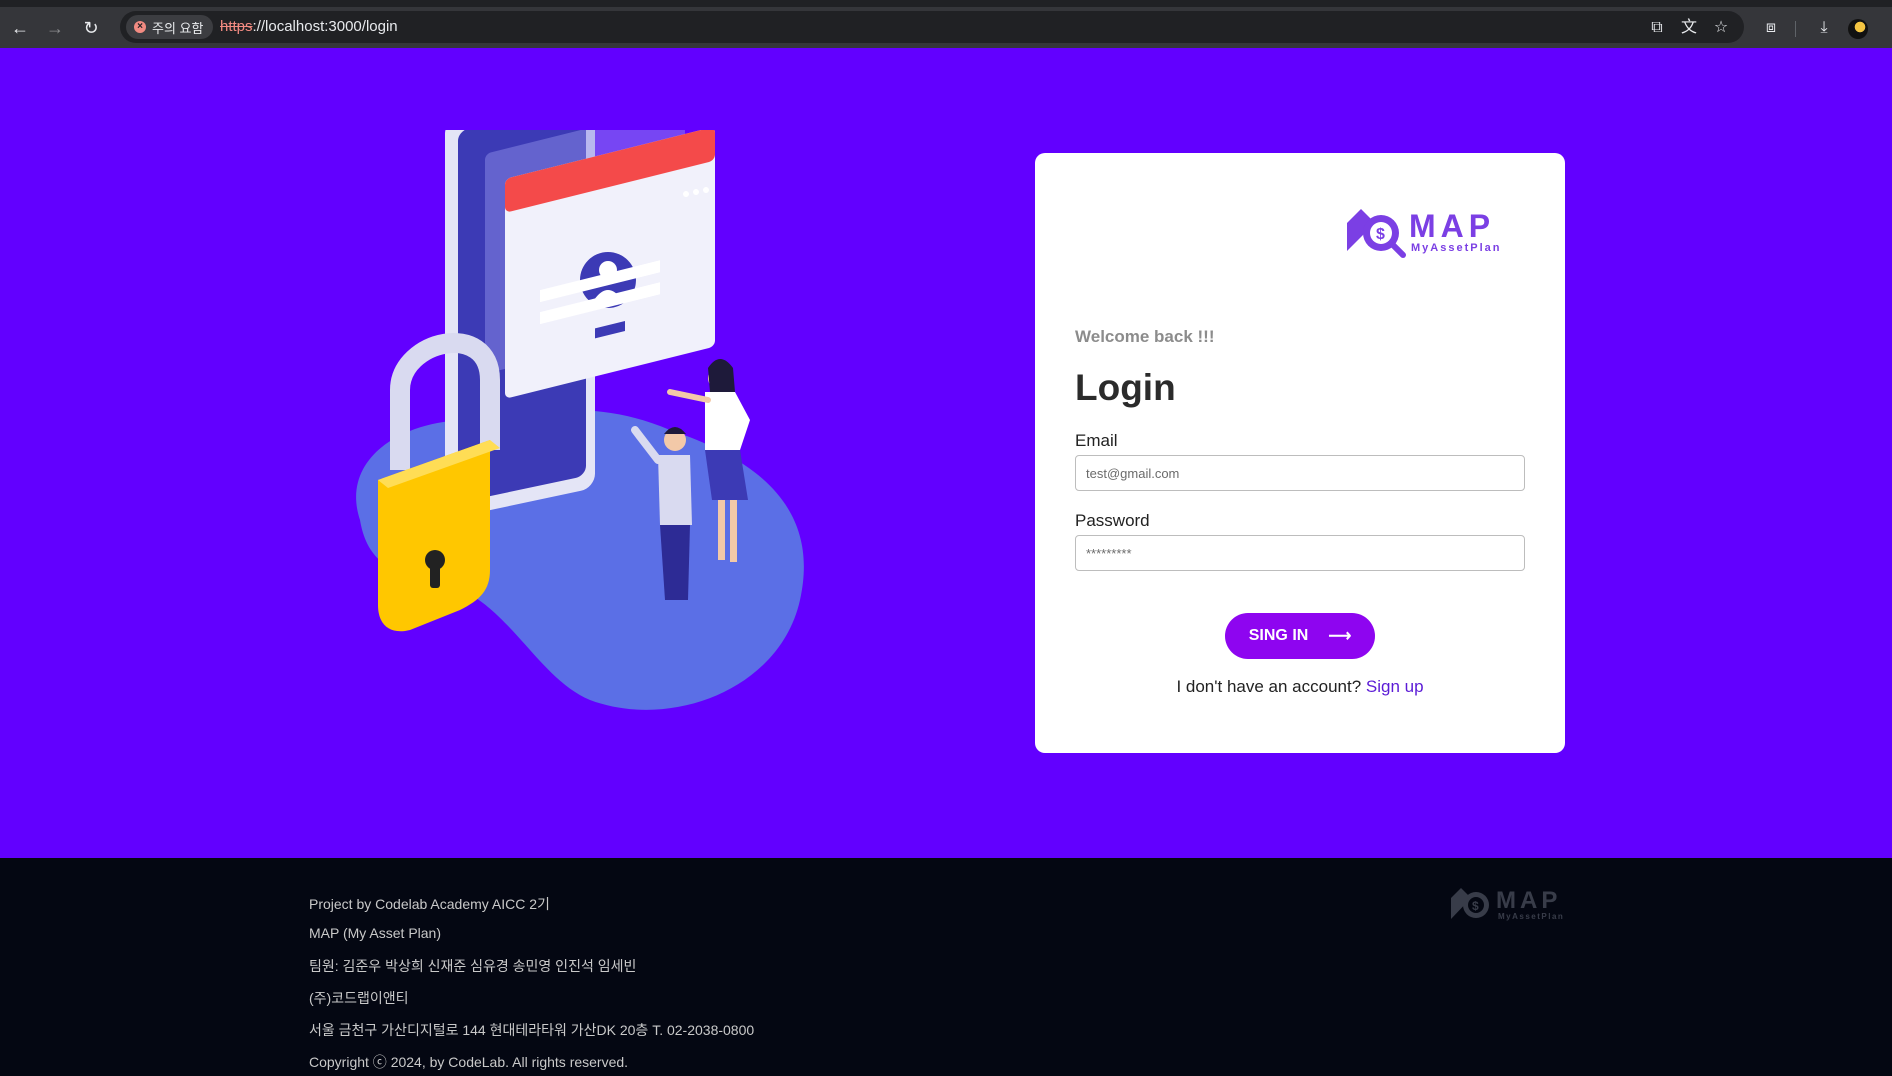 Image resolution: width=1892 pixels, height=1076 pixels. Describe the element at coordinates (1096, 440) in the screenshot. I see `email-label: Email` at that location.